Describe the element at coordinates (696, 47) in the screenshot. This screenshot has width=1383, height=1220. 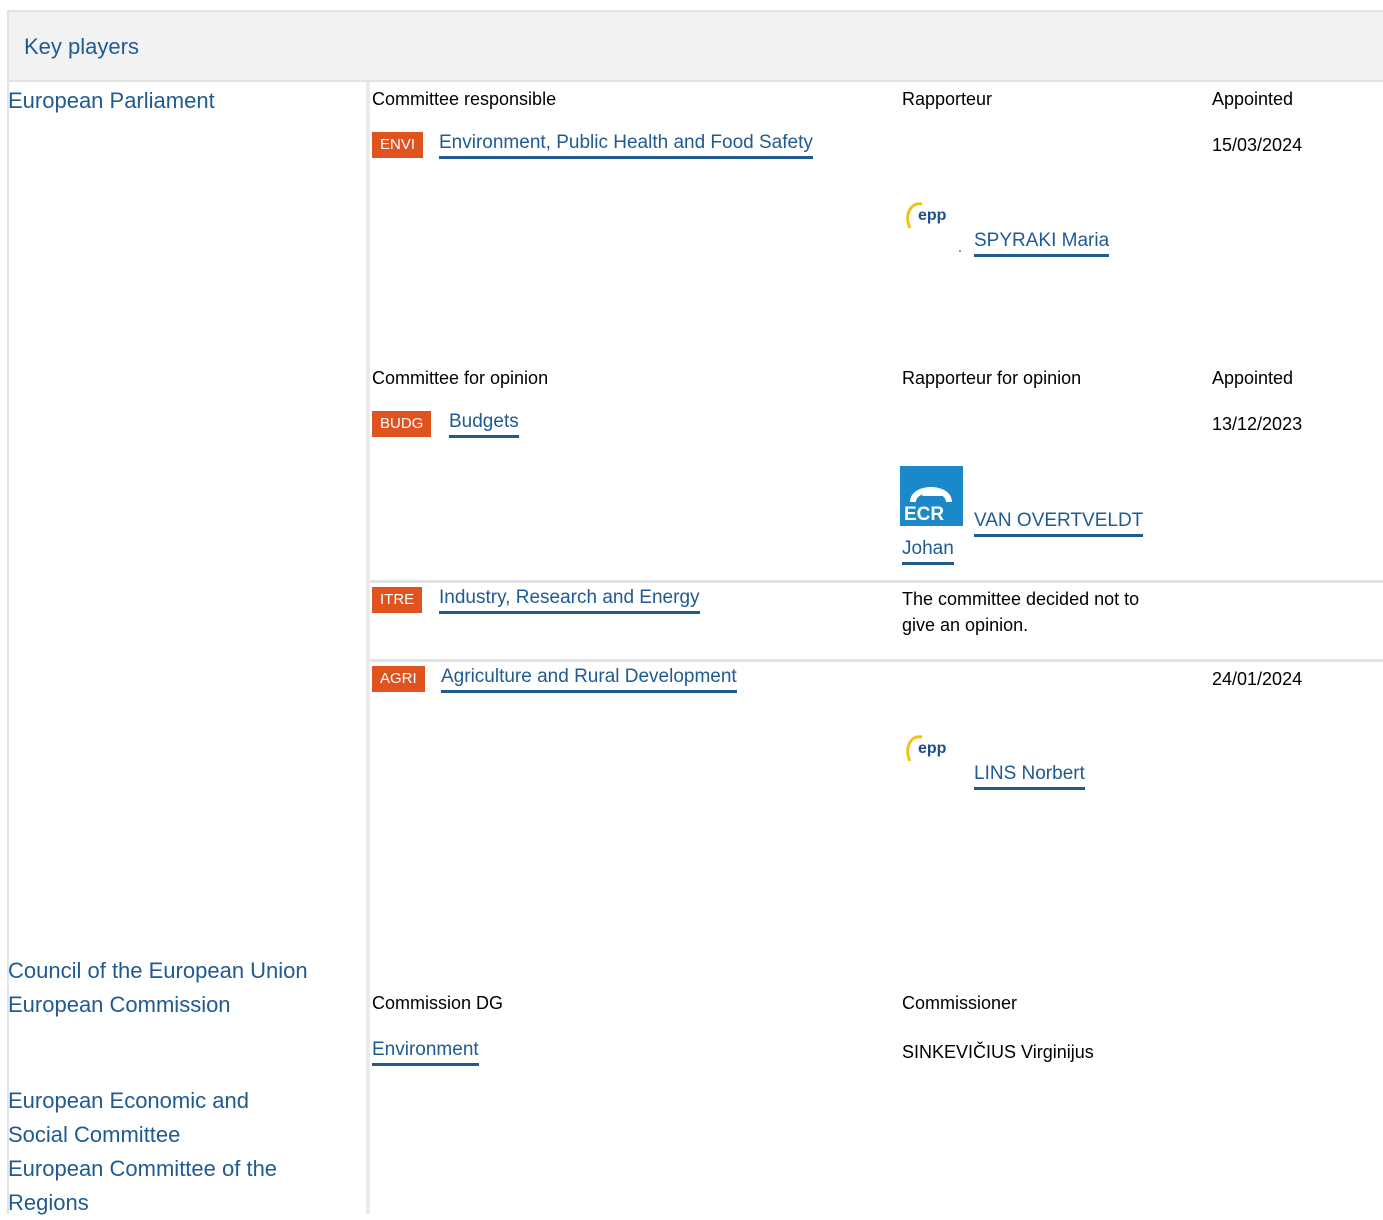
I see `panel-header: Key players` at that location.